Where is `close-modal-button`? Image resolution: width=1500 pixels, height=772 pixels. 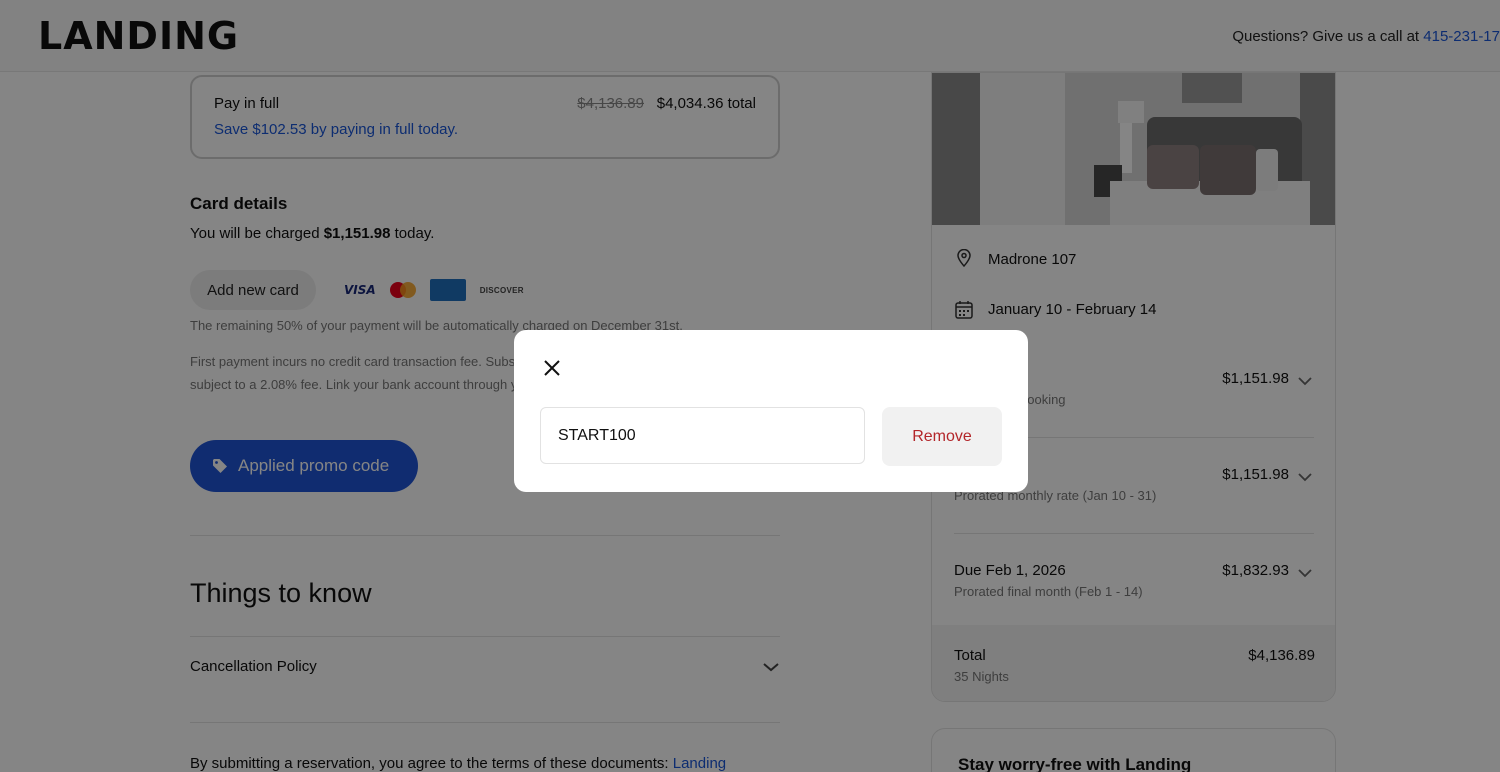 close-modal-button is located at coordinates (552, 368).